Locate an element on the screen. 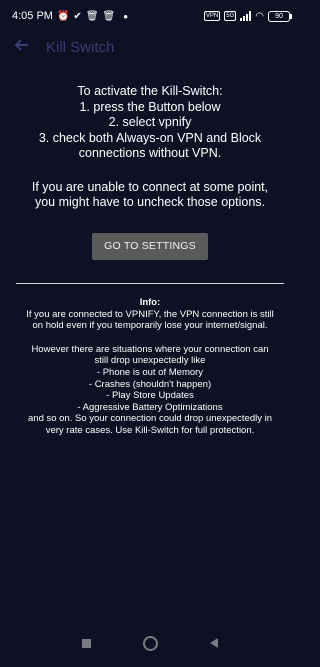 Image resolution: width=320 pixels, height=667 pixels. go-to-settings-button: GO TO SETTINGS is located at coordinates (150, 246).